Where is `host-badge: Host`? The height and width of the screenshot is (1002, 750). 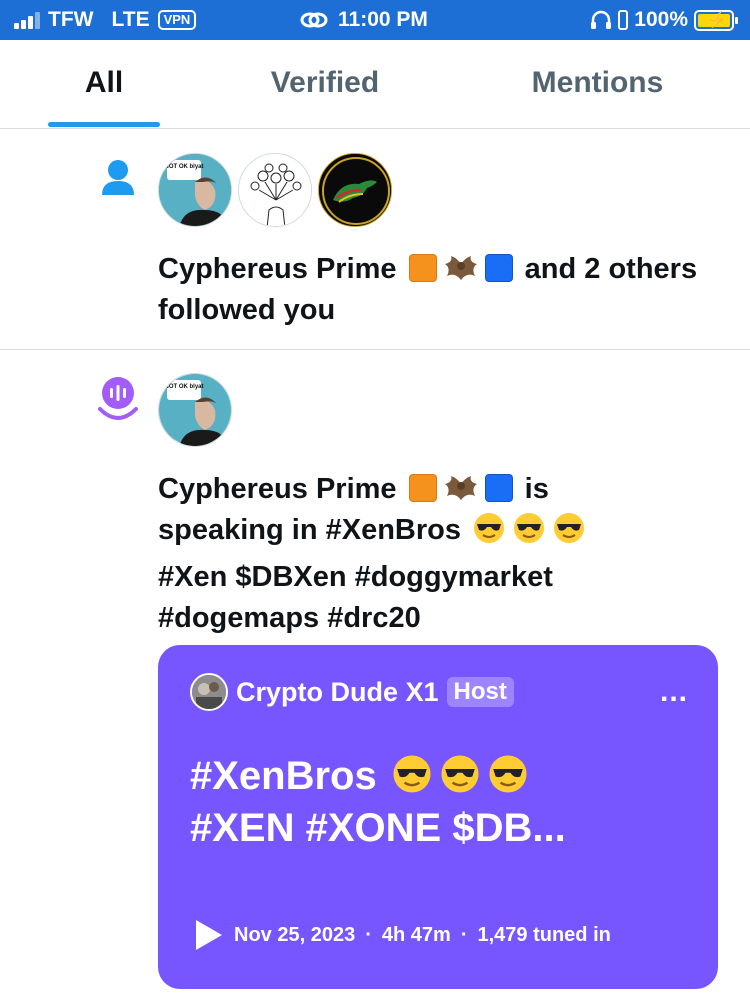 host-badge: Host is located at coordinates (480, 692).